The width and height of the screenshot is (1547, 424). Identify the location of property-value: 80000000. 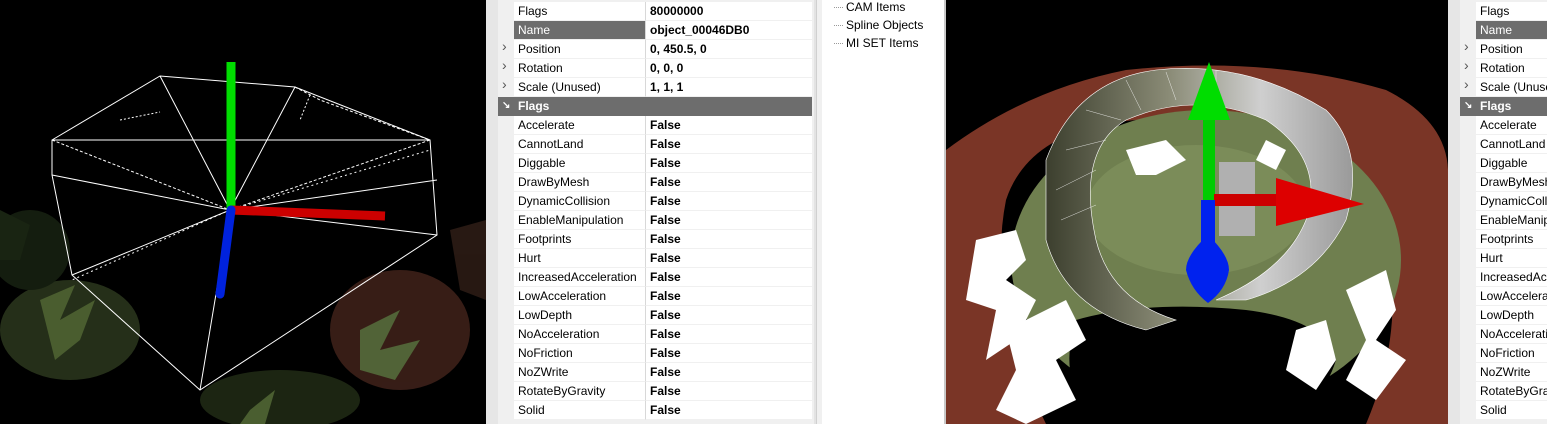
(728, 11).